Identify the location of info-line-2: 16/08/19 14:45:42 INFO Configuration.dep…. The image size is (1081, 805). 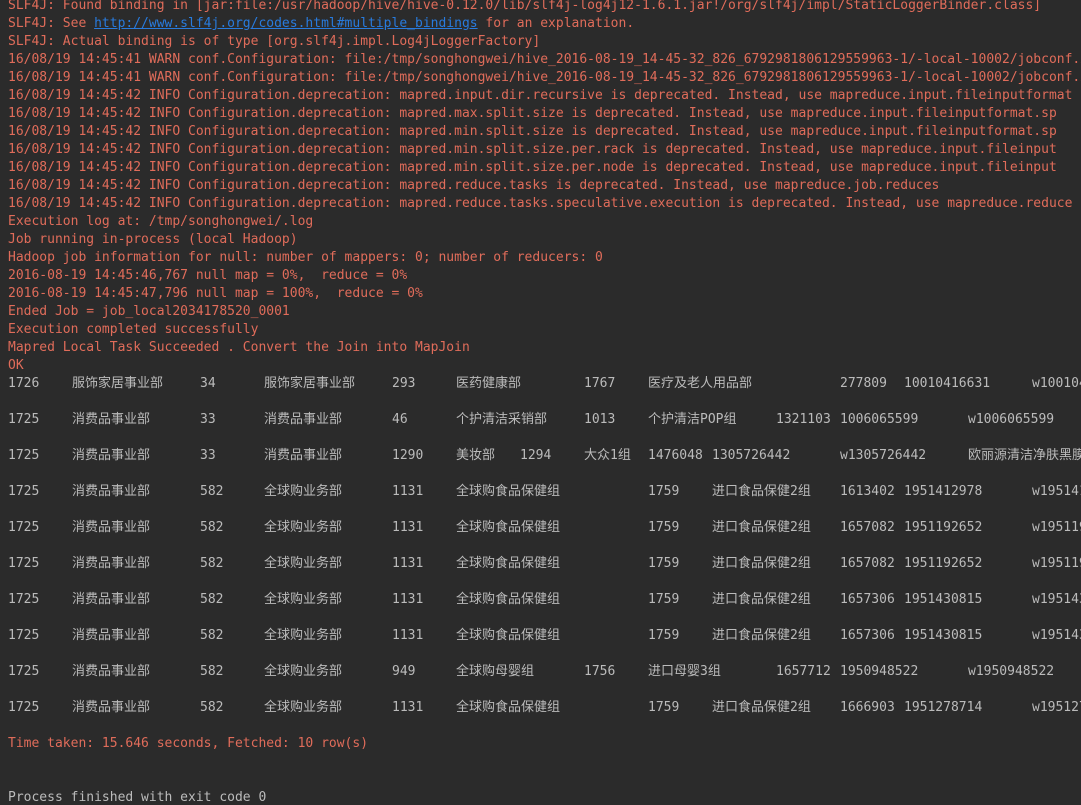
(532, 113).